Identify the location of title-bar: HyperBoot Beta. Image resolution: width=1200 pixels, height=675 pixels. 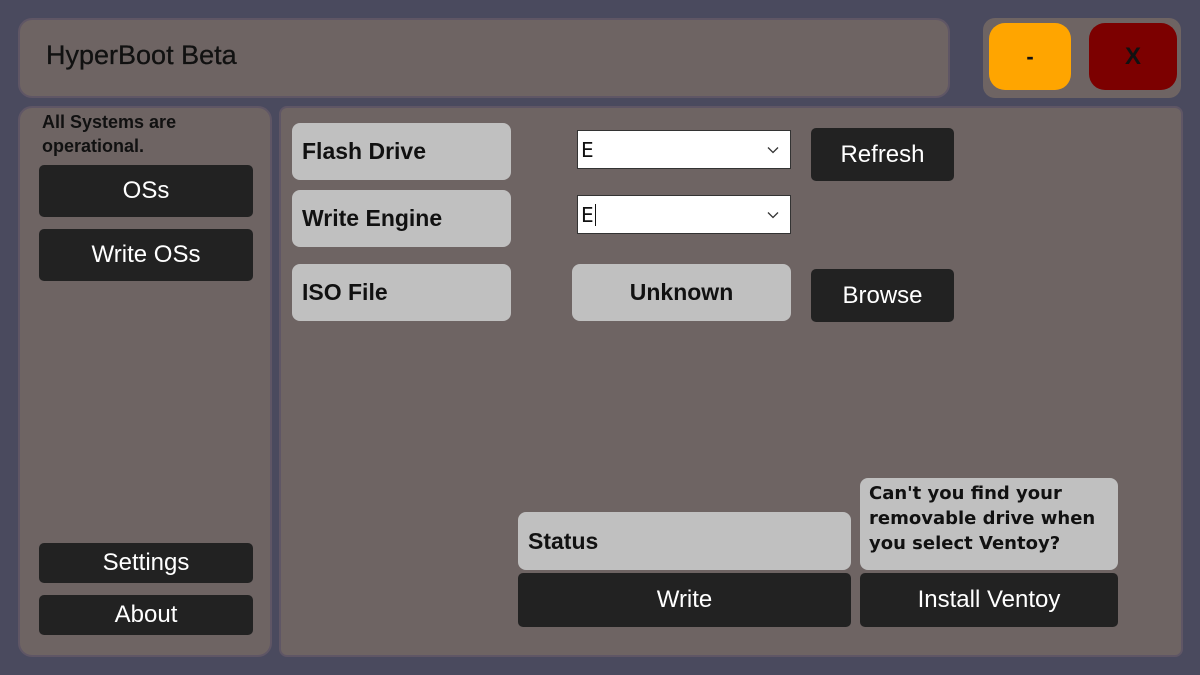
(484, 58).